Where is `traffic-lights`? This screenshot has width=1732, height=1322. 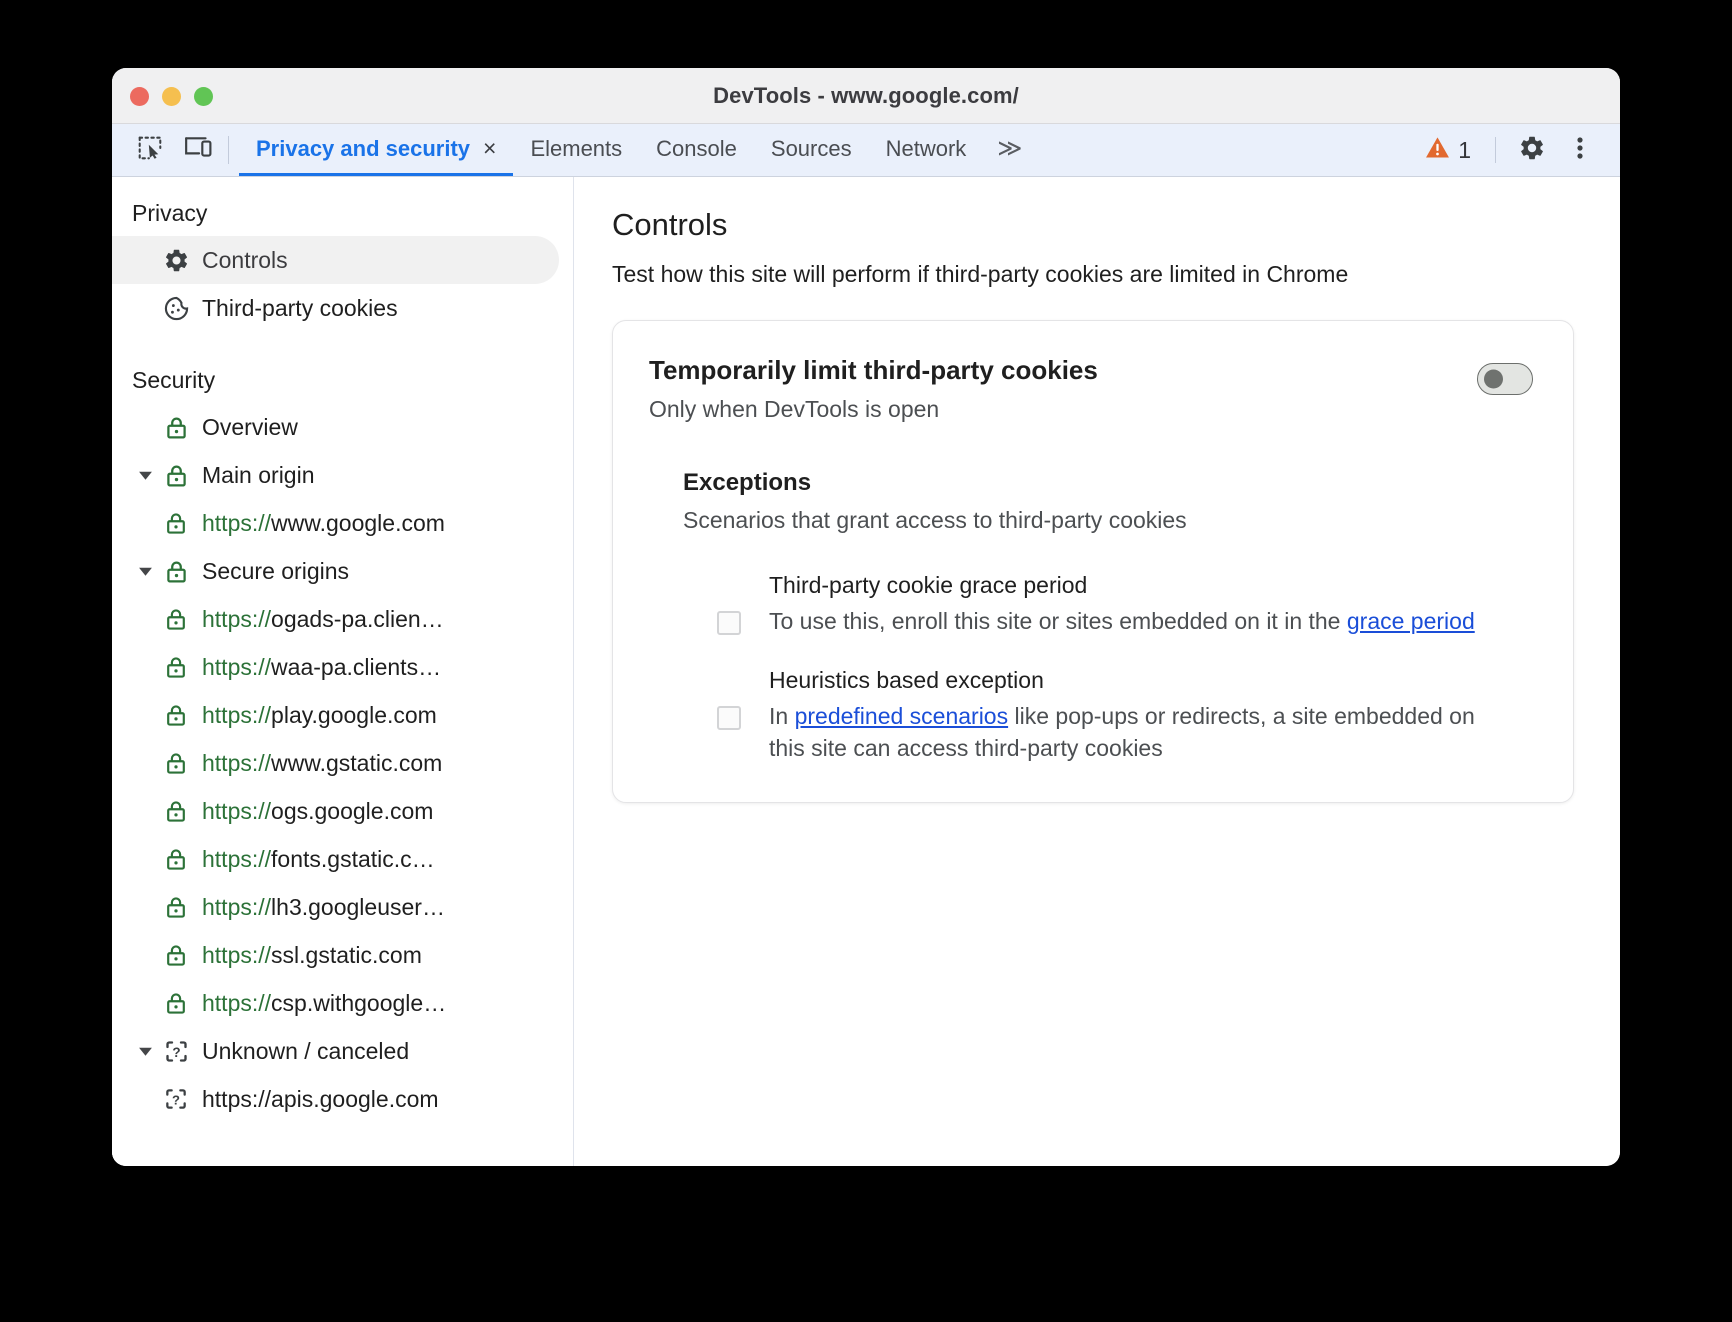
traffic-lights is located at coordinates (171, 96).